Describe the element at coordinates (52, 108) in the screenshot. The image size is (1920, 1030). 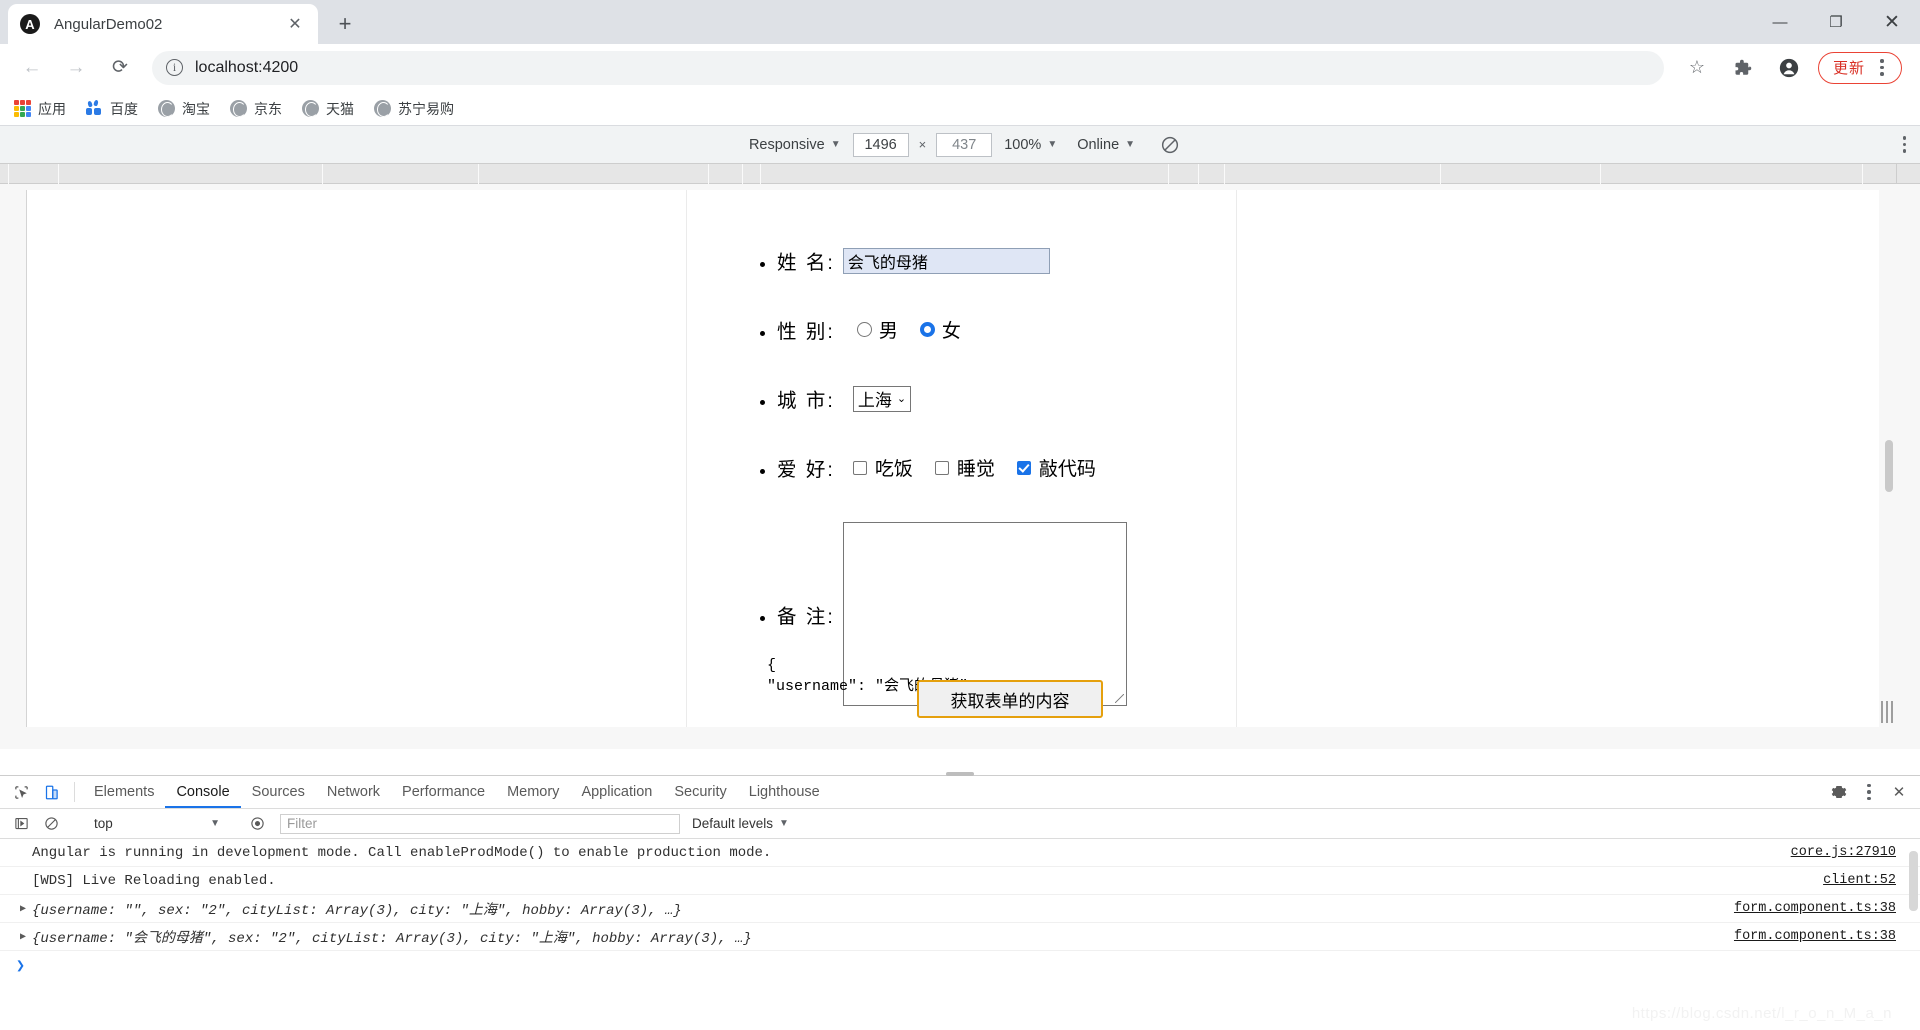
I see `bookmark-label: 应用` at that location.